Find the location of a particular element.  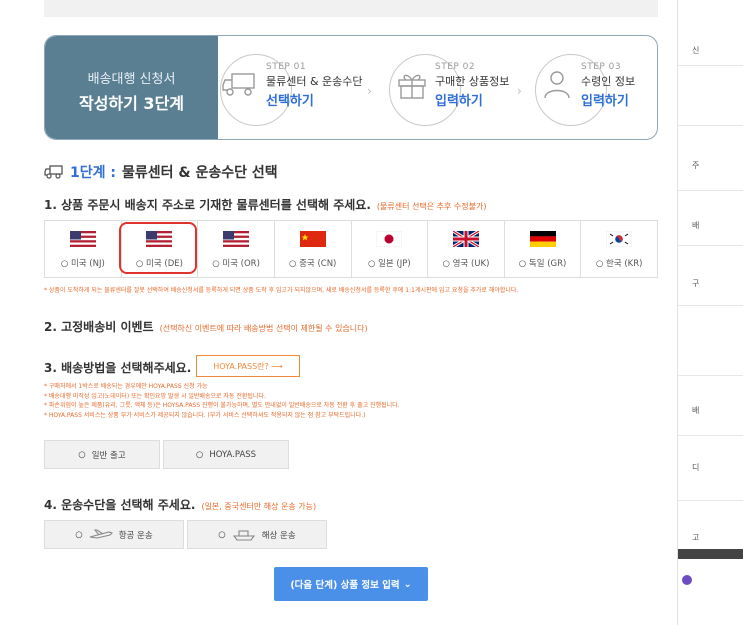

question-1-note: (물류센터 선택은 추후 수정불가) is located at coordinates (431, 206).